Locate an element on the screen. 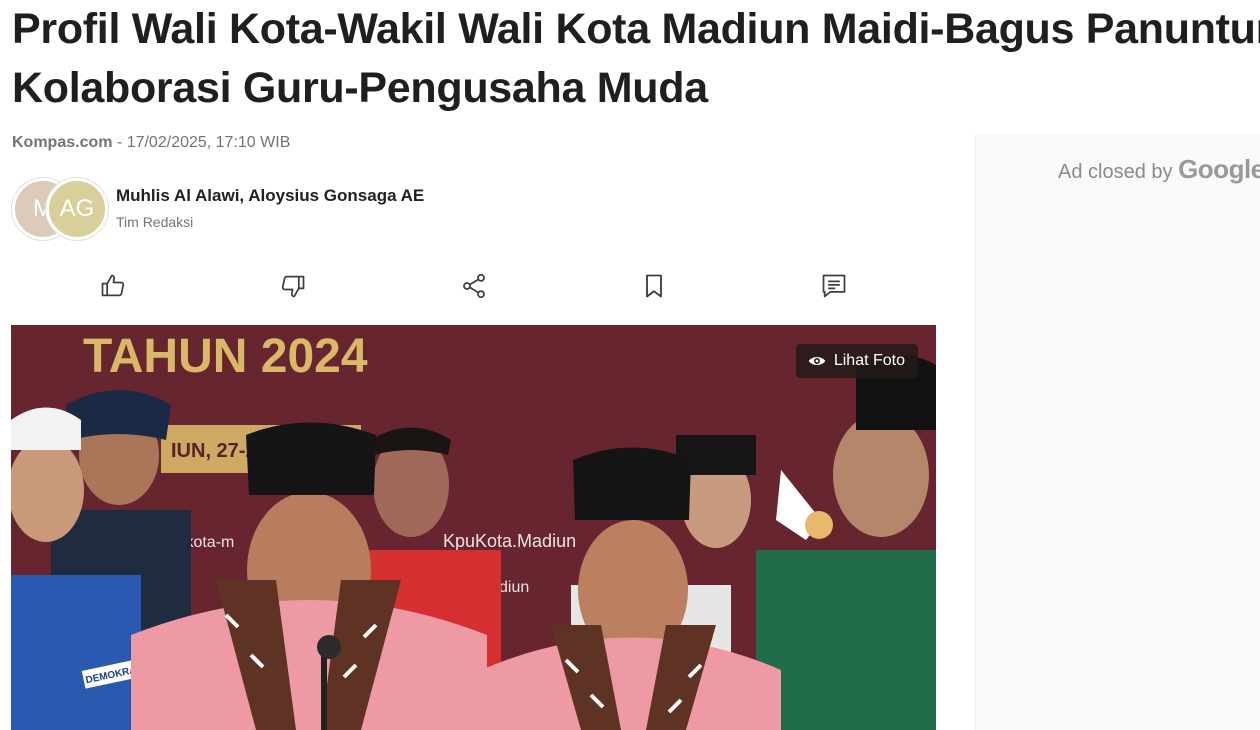  google-logo: Google is located at coordinates (1219, 169).